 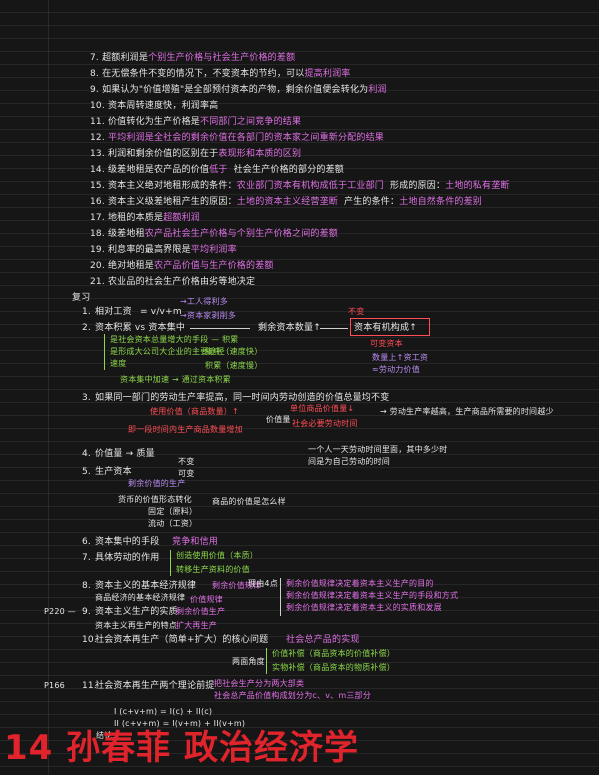 What do you see at coordinates (86, 586) in the screenshot?
I see `review-8-num: 8.` at bounding box center [86, 586].